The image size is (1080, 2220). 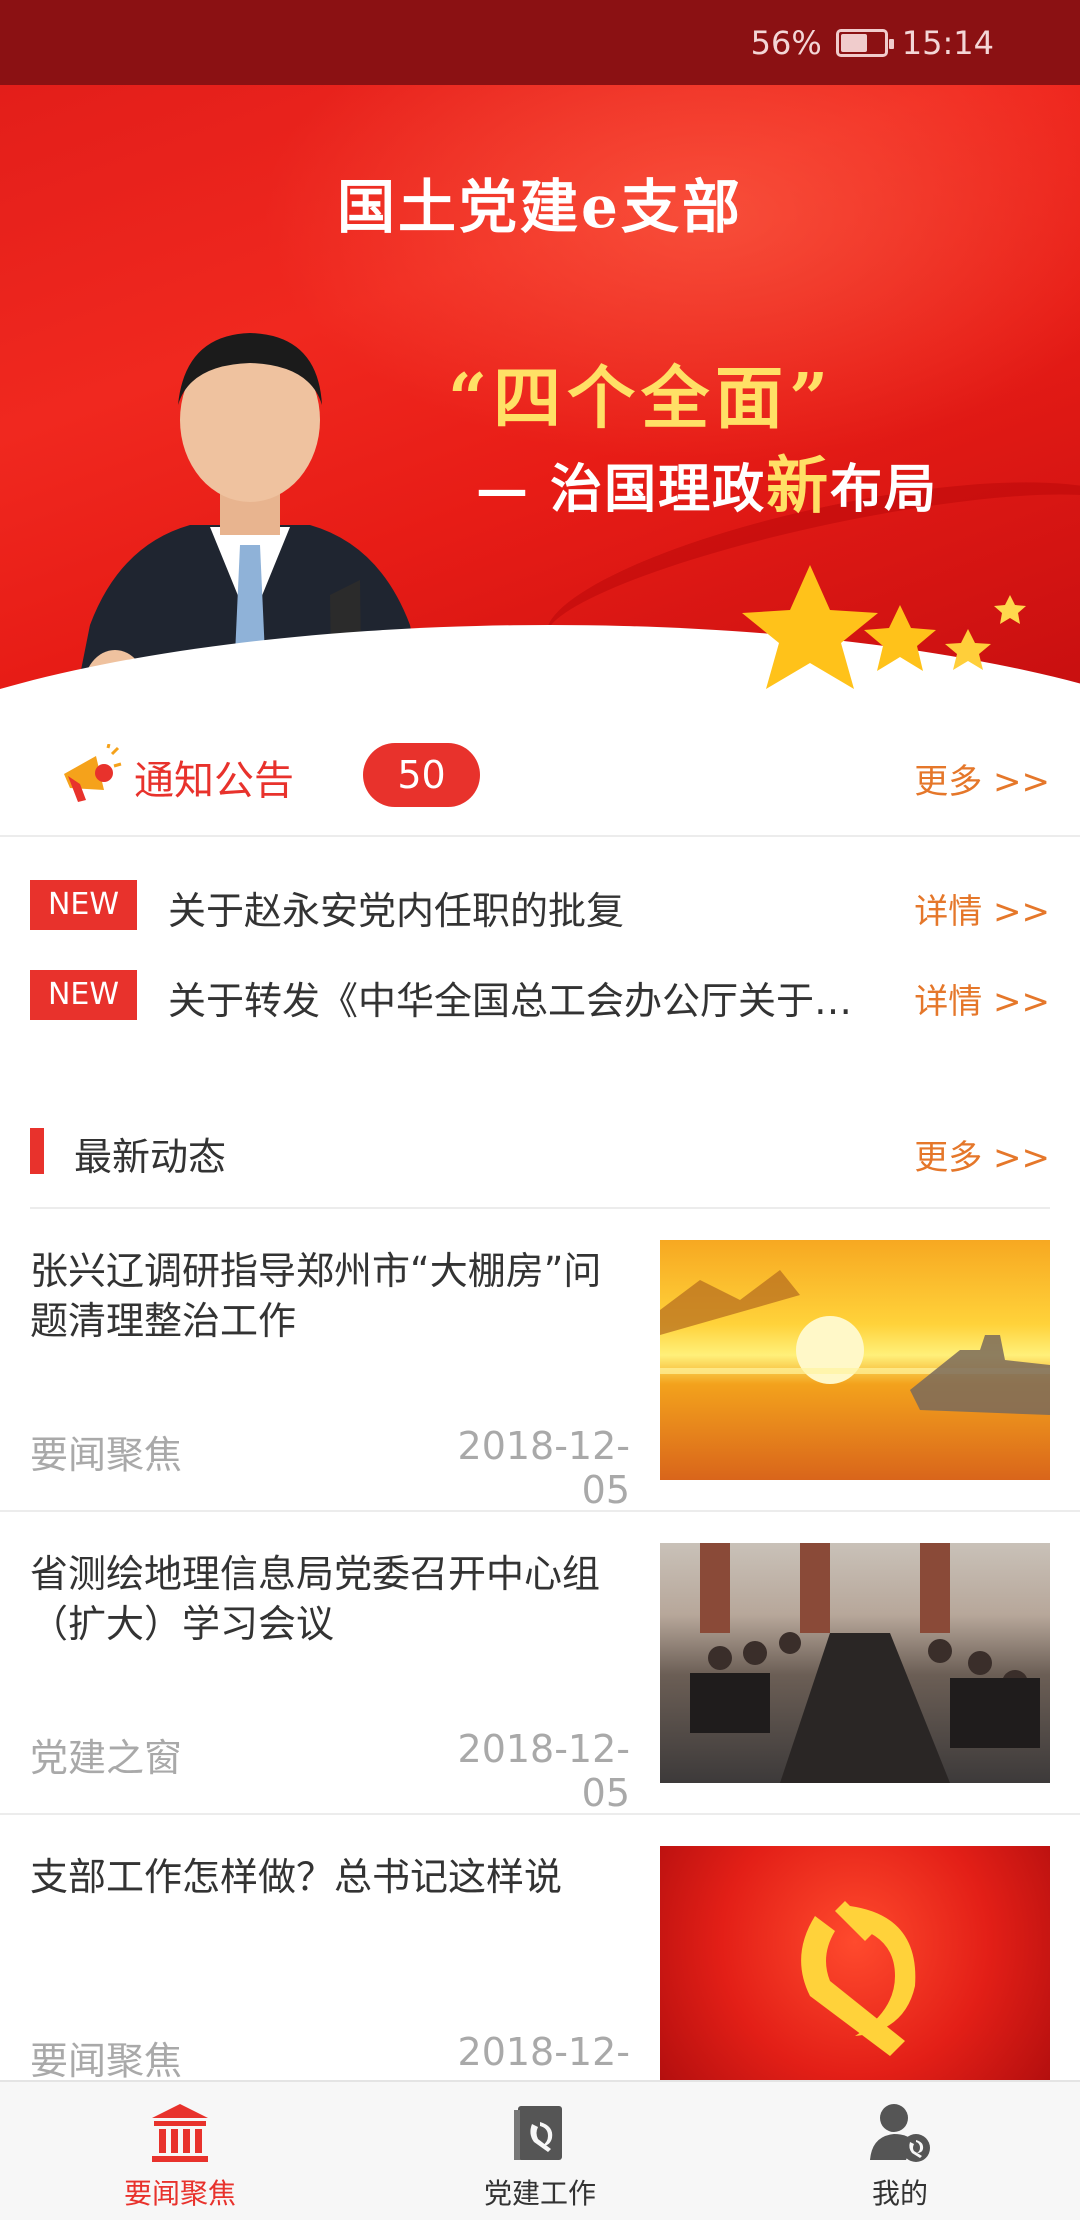 I want to click on tab-news-focus: 要闻聚焦, so click(x=180, y=2151).